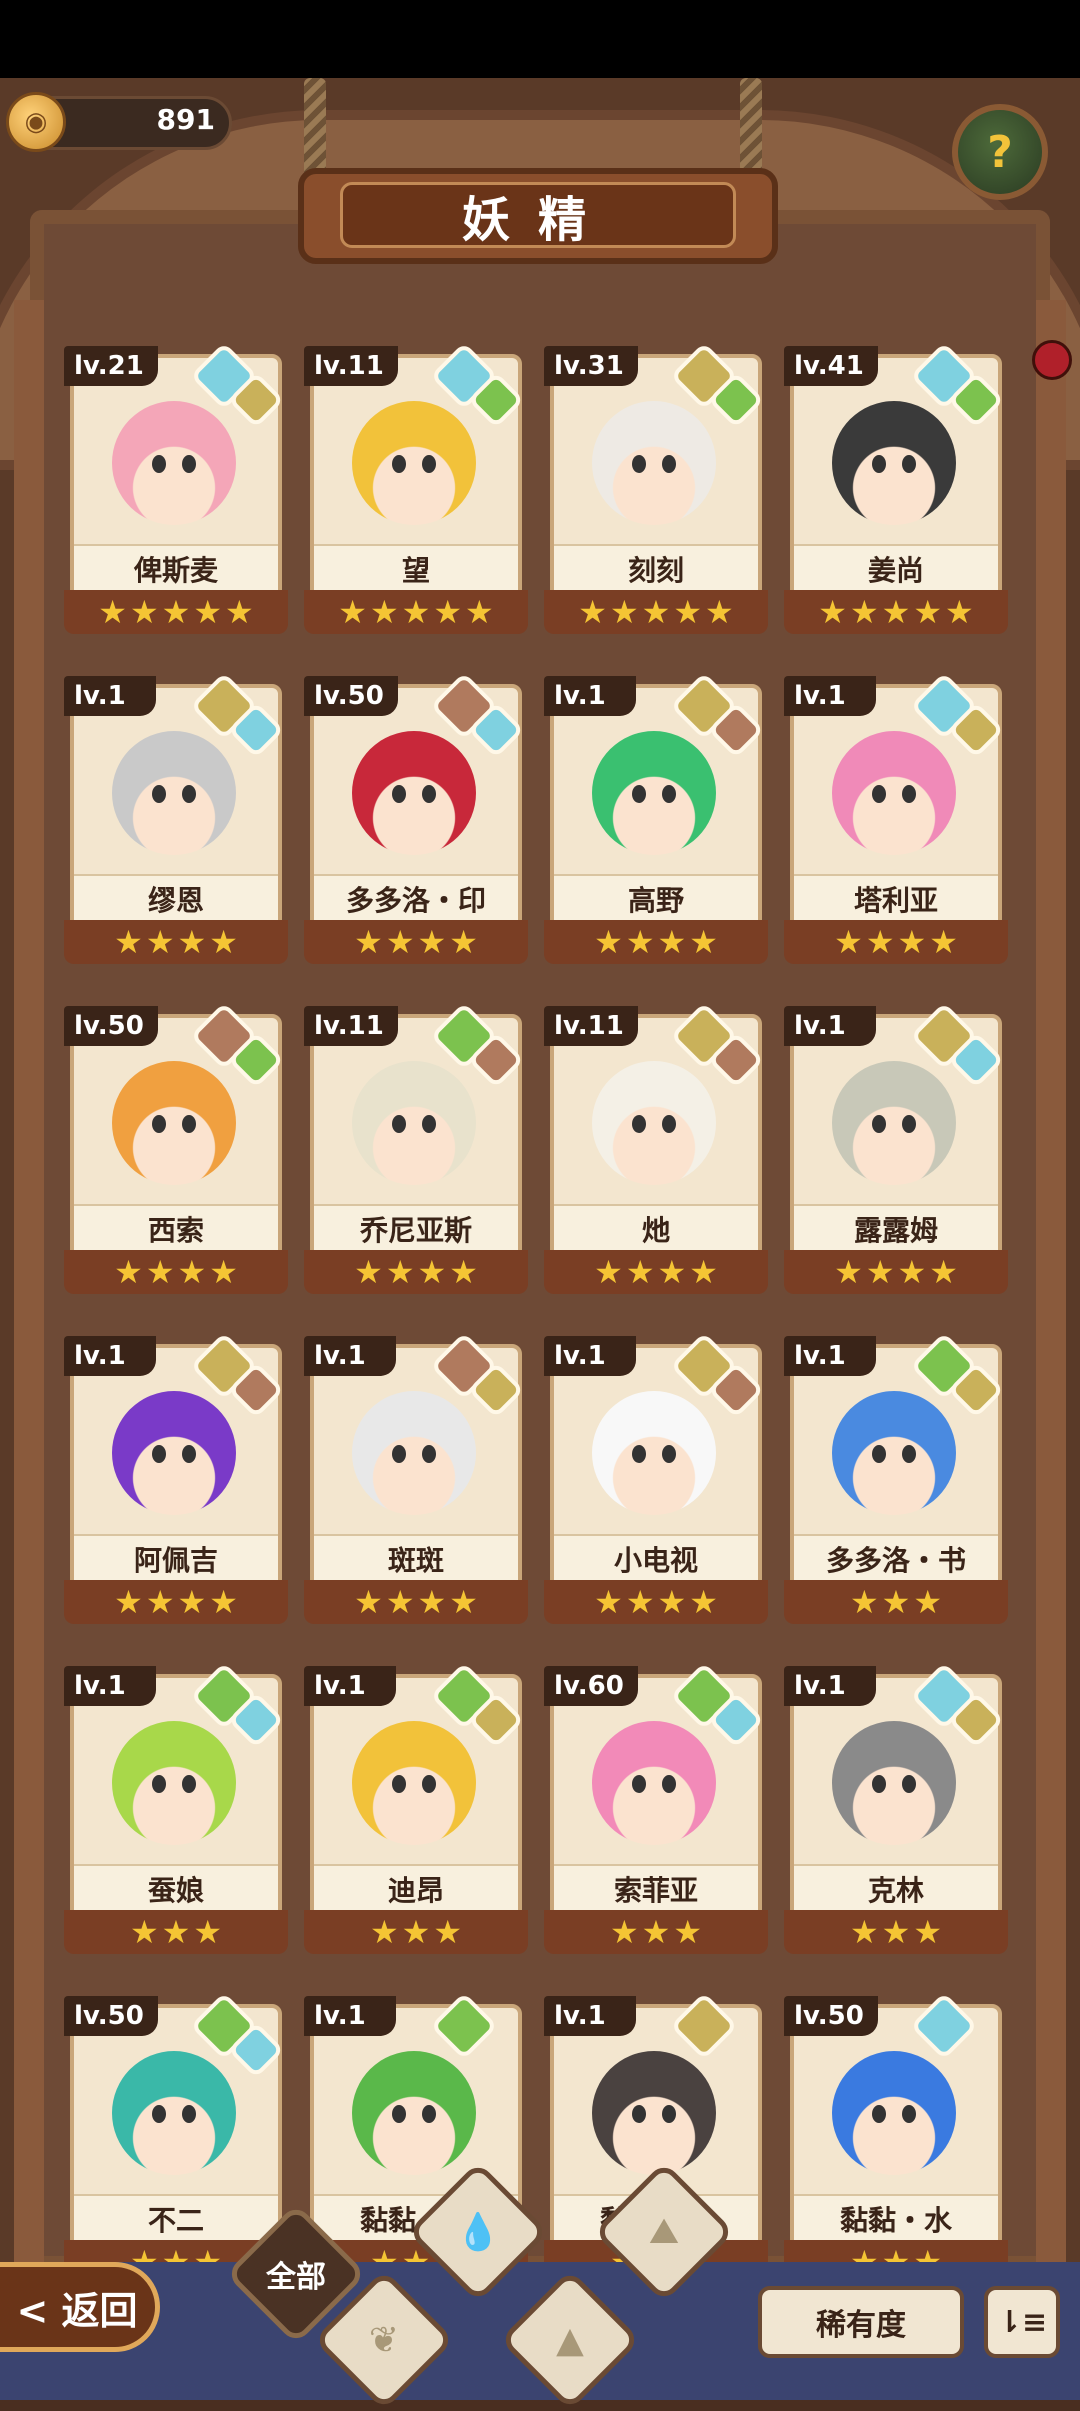 The width and height of the screenshot is (1080, 2411). I want to click on fairy-card: lv.1 露露姆 ★ ★ ★ ★, so click(896, 1149).